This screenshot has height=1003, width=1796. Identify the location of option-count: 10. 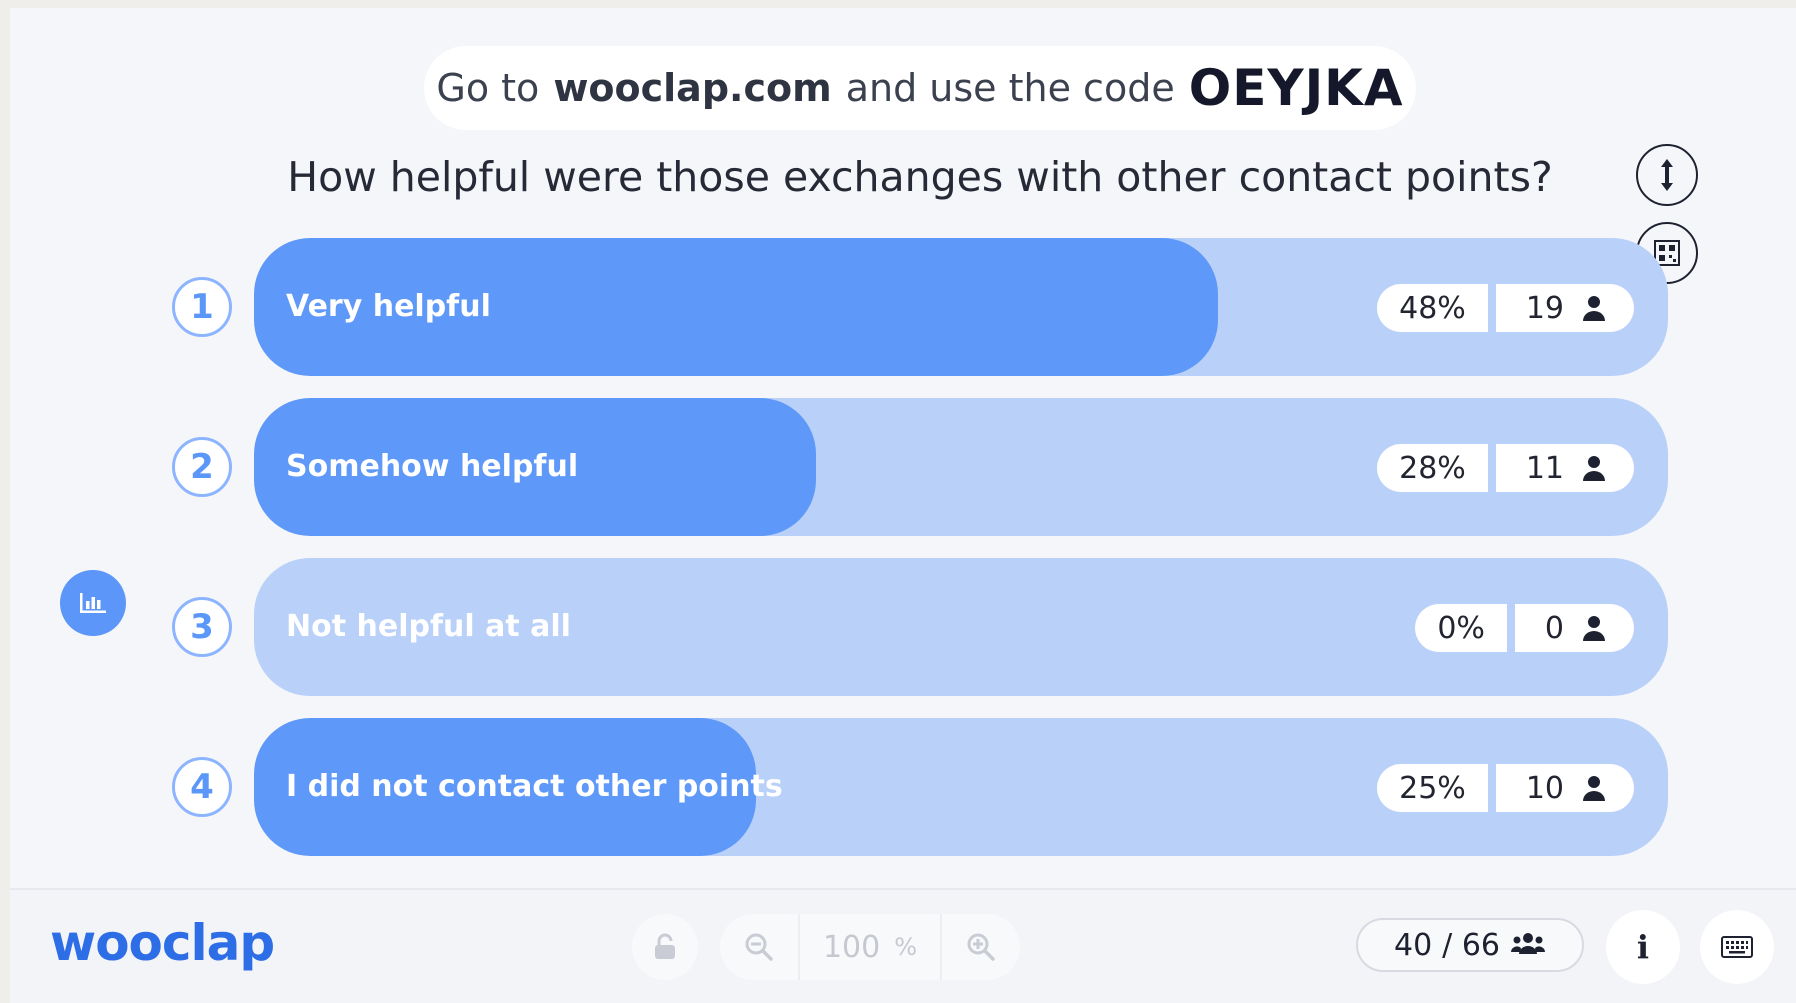
(1564, 788).